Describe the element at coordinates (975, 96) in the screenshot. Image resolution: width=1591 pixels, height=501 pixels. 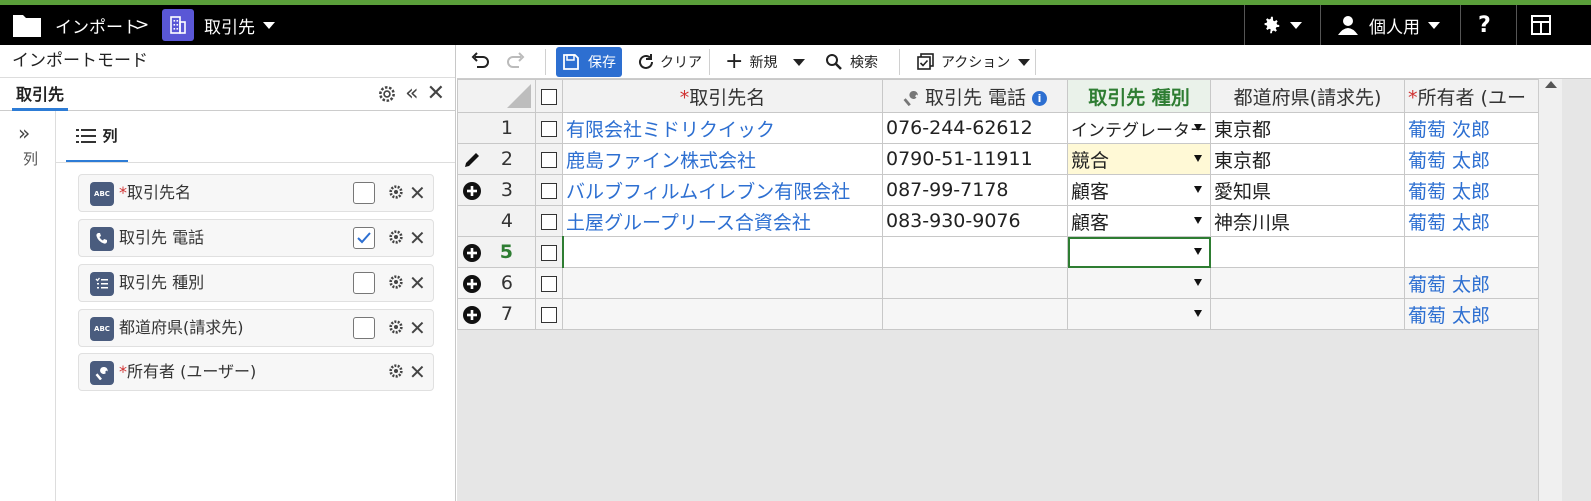
I see `column-header-phone: 取引先 電話 i` at that location.